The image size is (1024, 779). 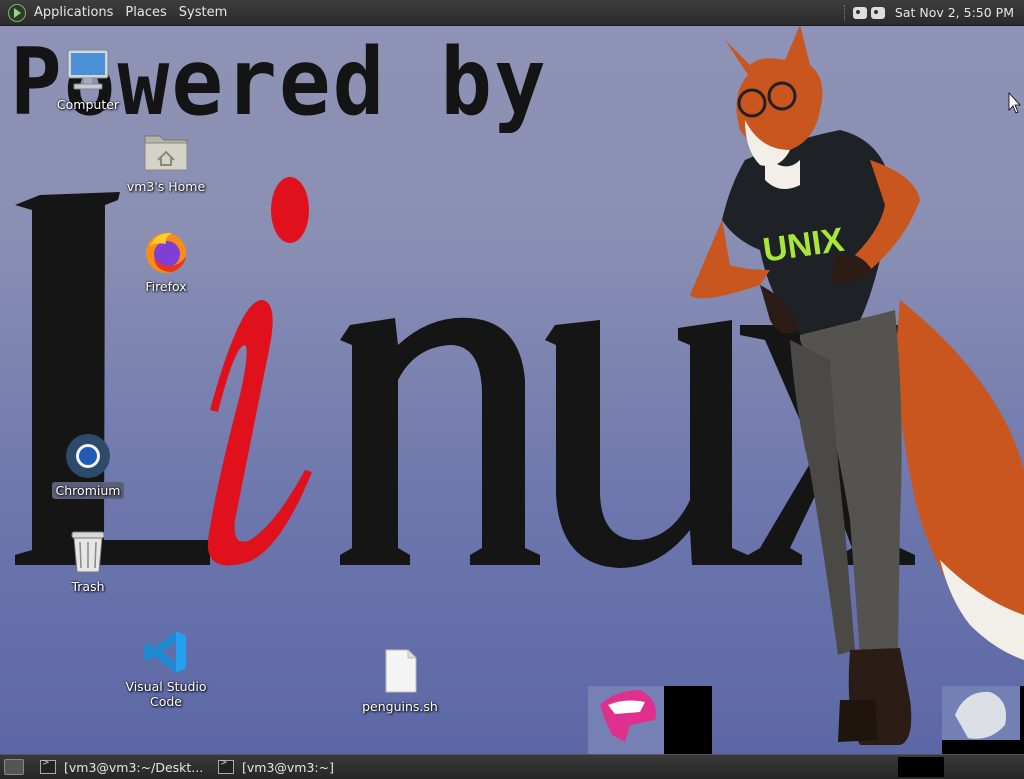 What do you see at coordinates (859, 12) in the screenshot?
I see `network-icon` at bounding box center [859, 12].